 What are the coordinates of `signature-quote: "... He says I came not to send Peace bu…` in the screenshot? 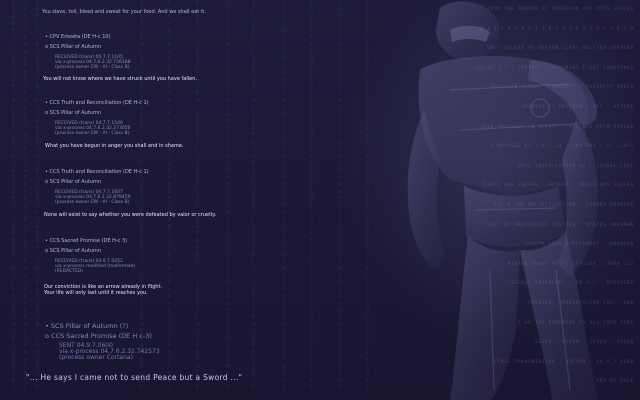 It's located at (134, 377).